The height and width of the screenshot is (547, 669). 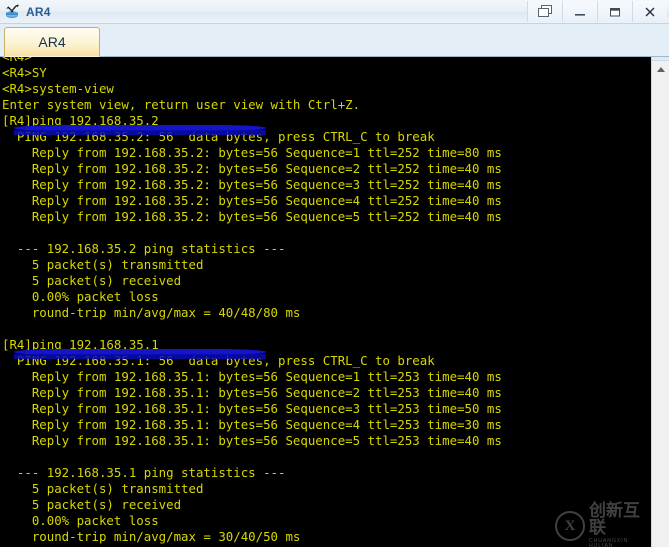 What do you see at coordinates (660, 312) in the screenshot?
I see `scrollbar-track` at bounding box center [660, 312].